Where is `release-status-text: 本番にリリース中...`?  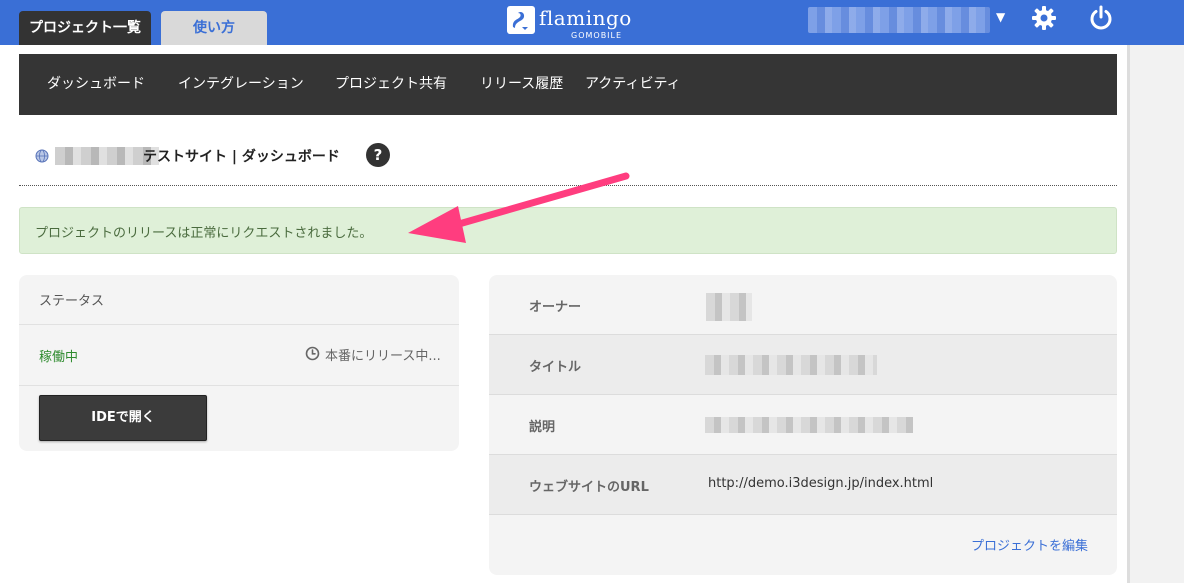
release-status-text: 本番にリリース中... is located at coordinates (383, 356).